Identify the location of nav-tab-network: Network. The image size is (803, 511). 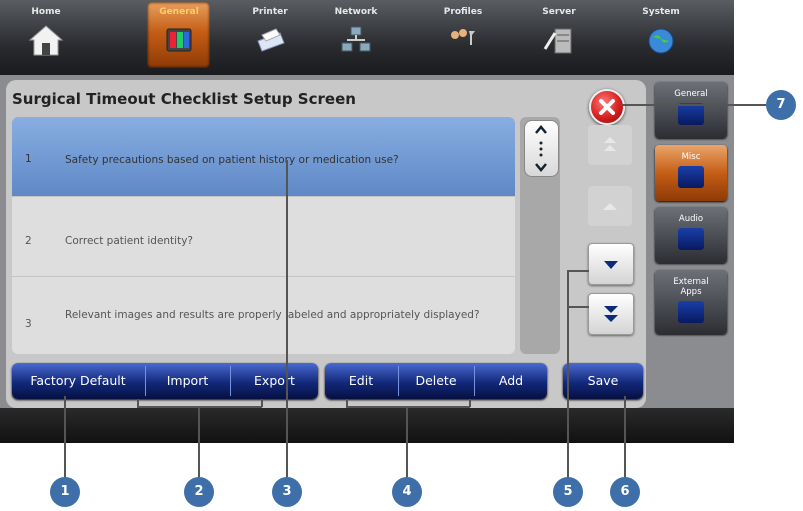
(356, 36).